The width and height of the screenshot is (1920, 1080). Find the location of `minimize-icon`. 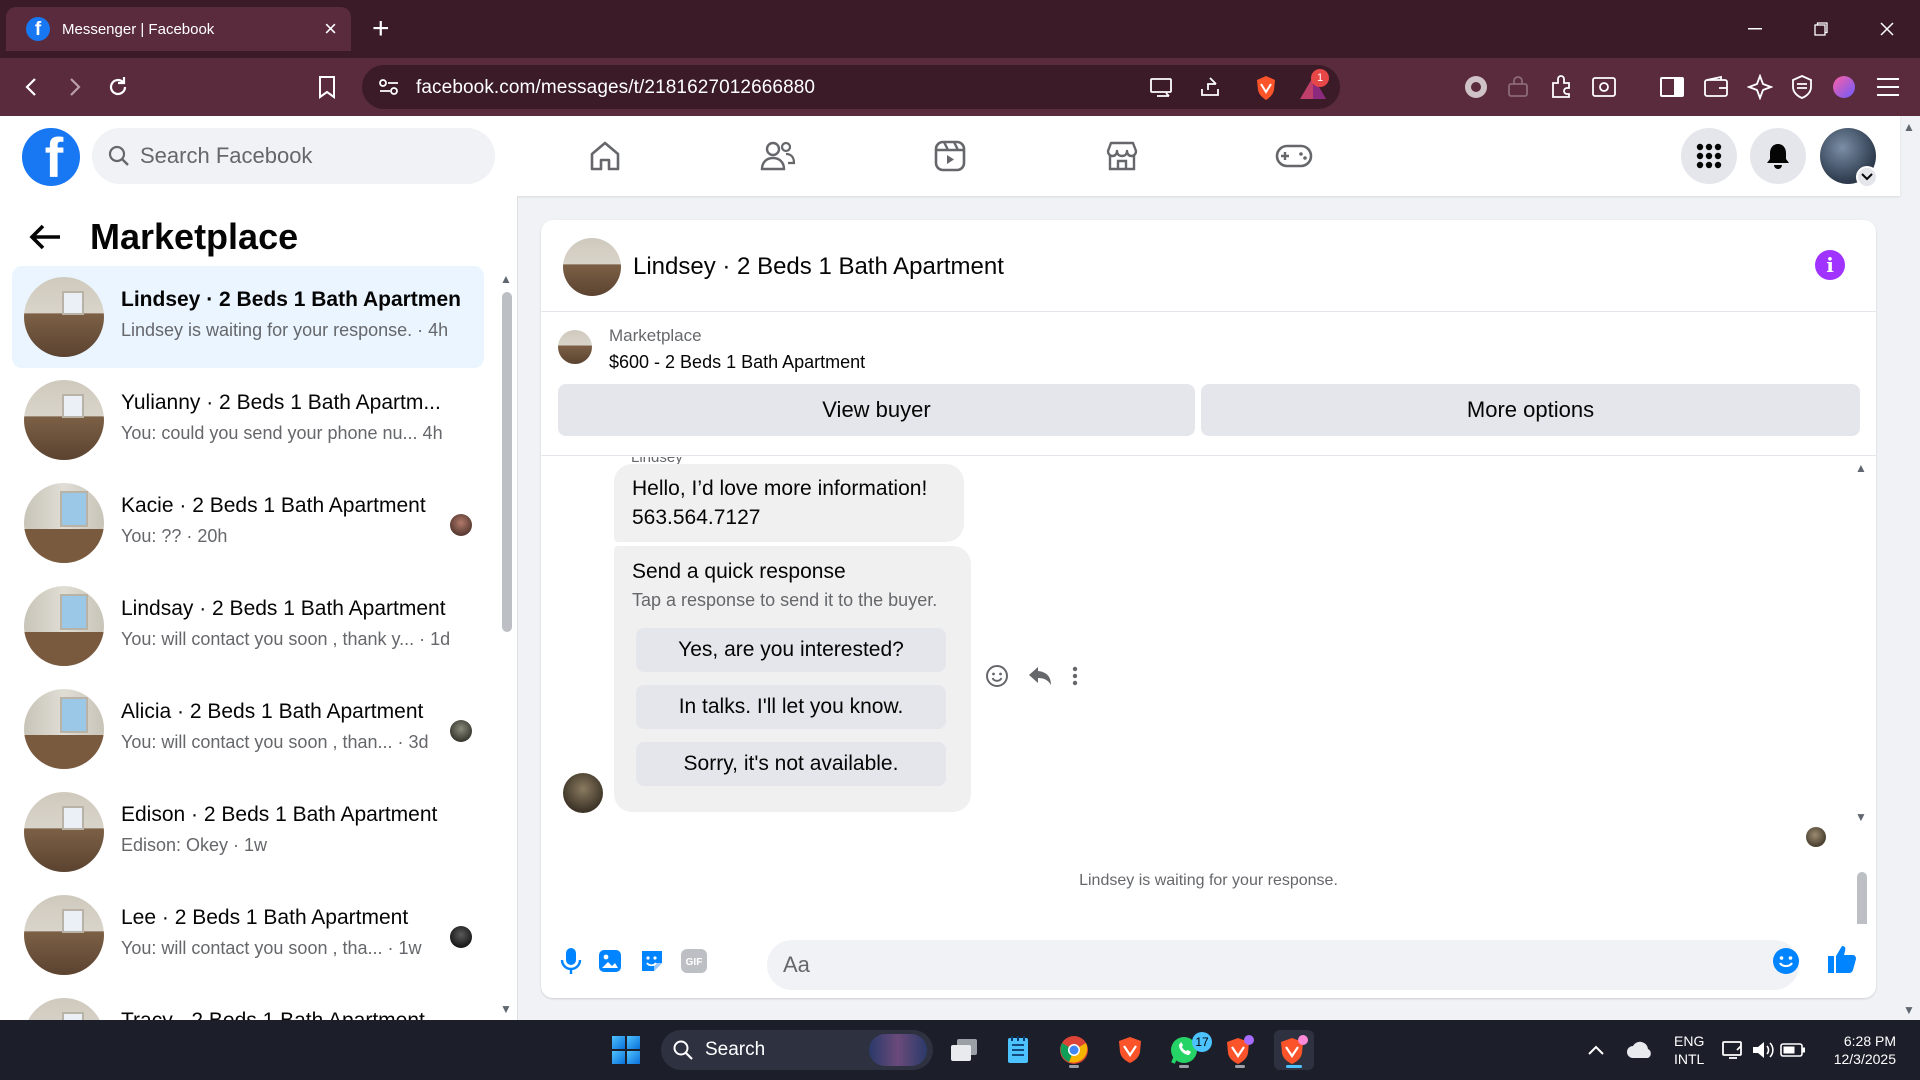

minimize-icon is located at coordinates (1755, 29).